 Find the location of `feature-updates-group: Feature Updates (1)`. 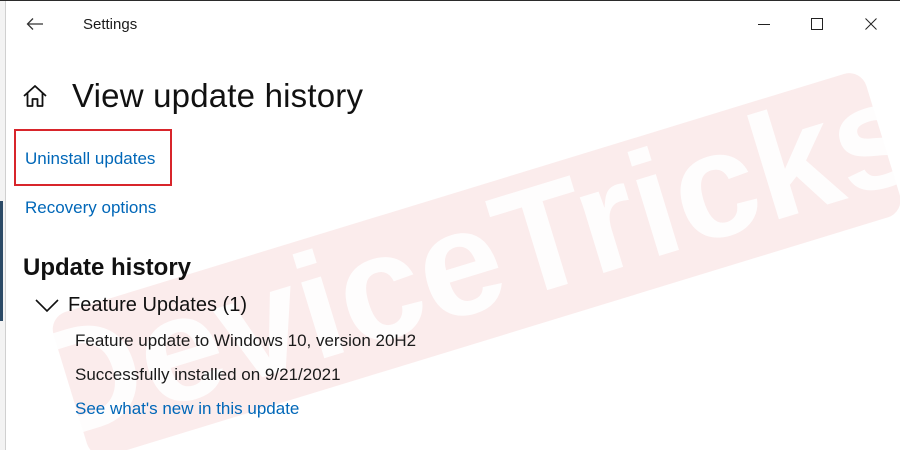

feature-updates-group: Feature Updates (1) is located at coordinates (140, 305).